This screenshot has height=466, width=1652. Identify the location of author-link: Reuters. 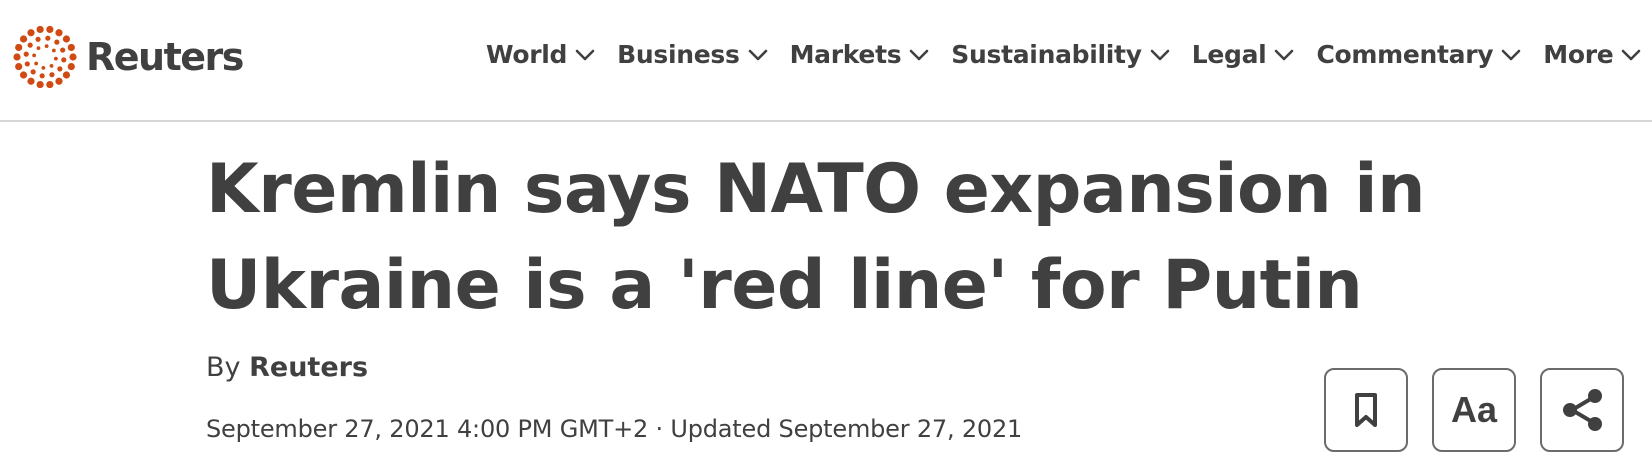
(308, 367).